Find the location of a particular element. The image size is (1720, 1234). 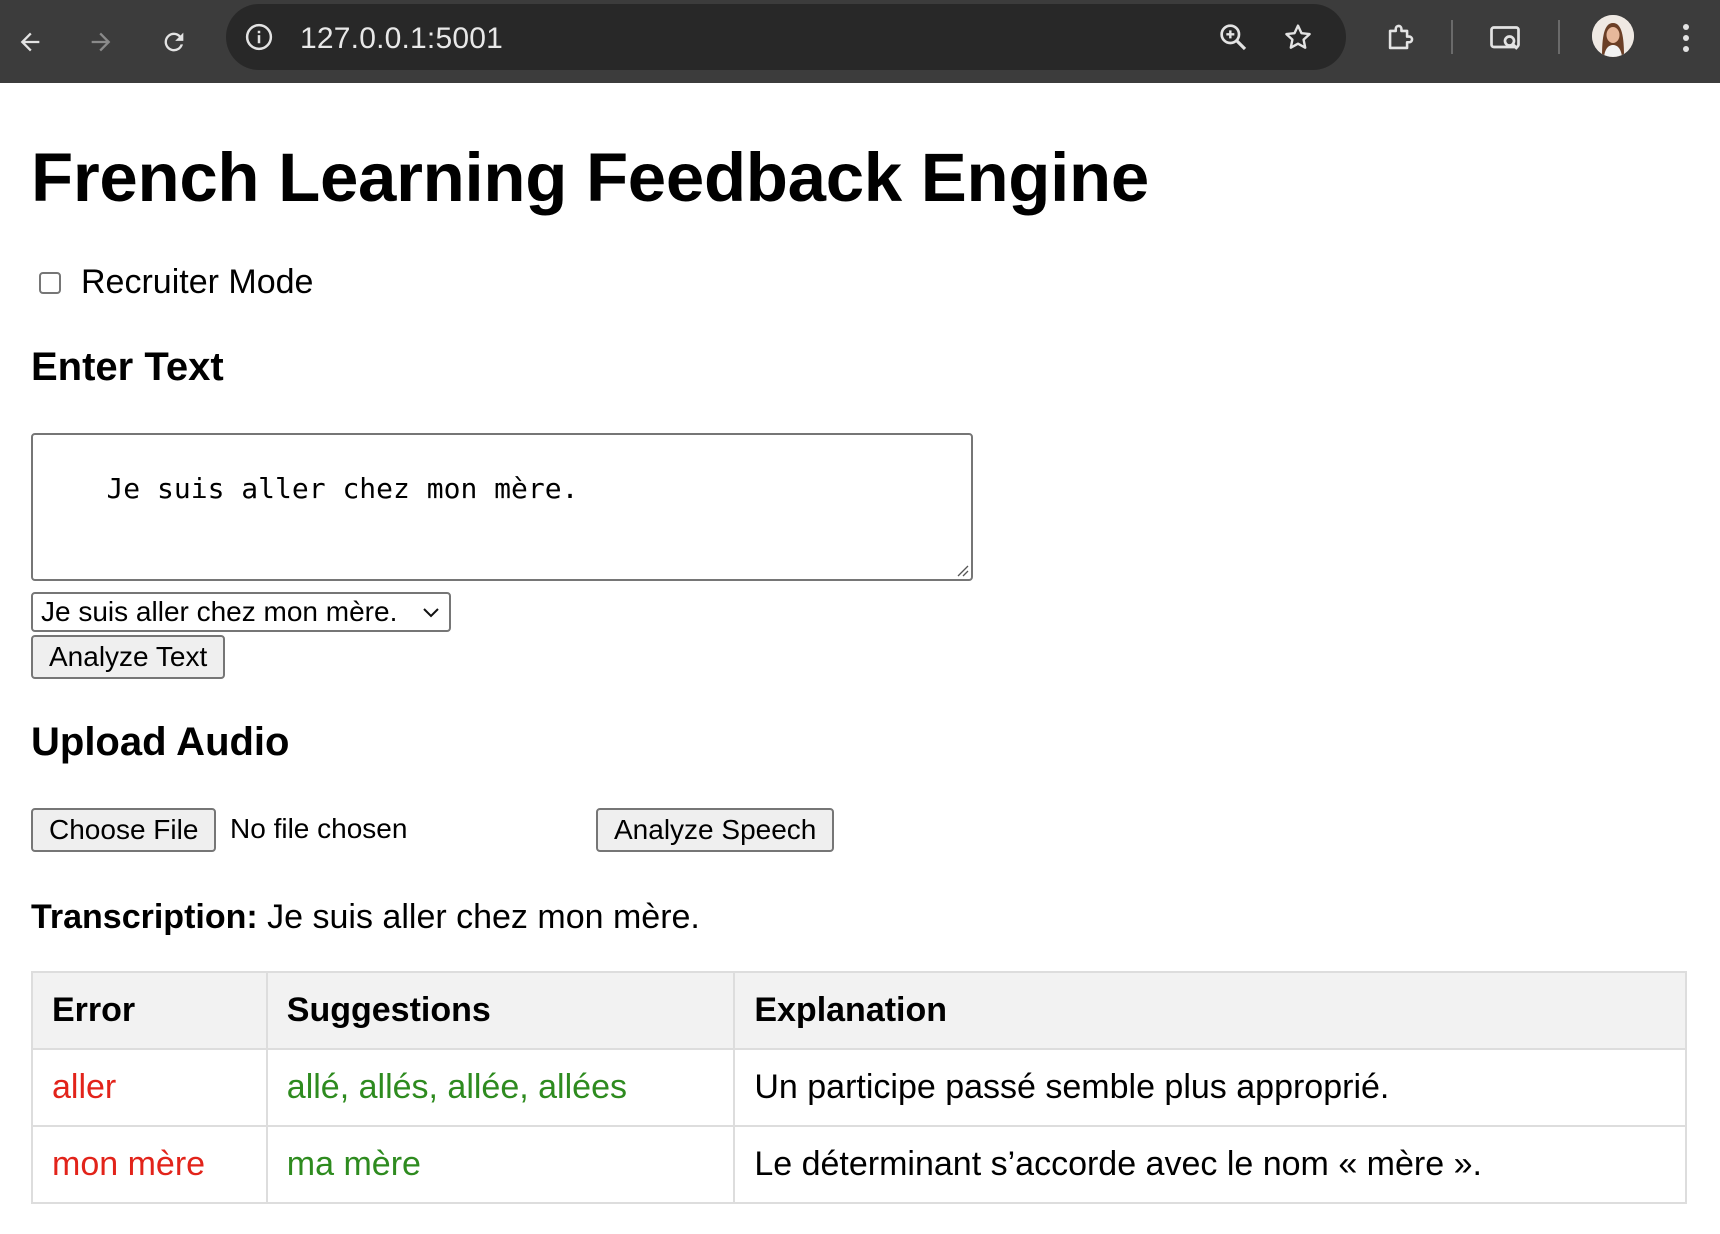

transcription-label: Transcription: is located at coordinates (144, 917).